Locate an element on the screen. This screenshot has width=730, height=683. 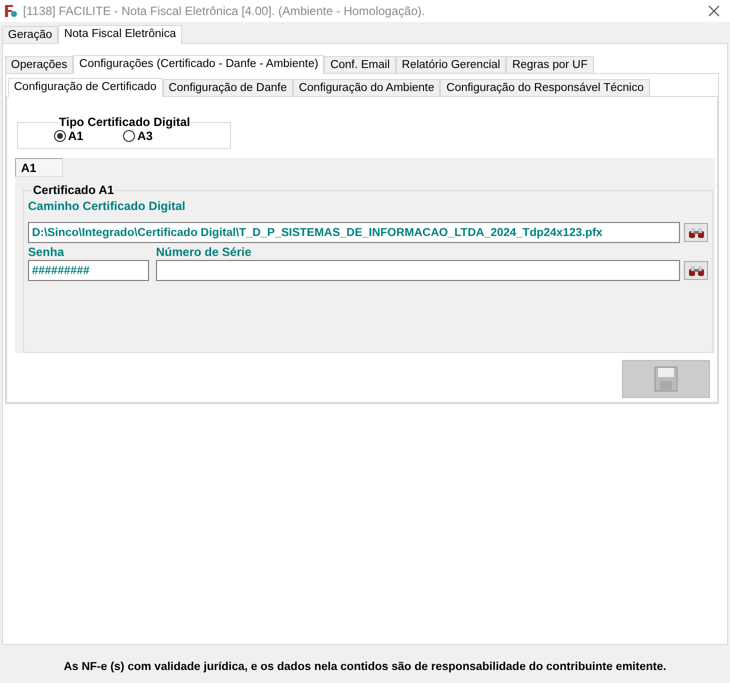
tab: Regras por UF is located at coordinates (550, 64).